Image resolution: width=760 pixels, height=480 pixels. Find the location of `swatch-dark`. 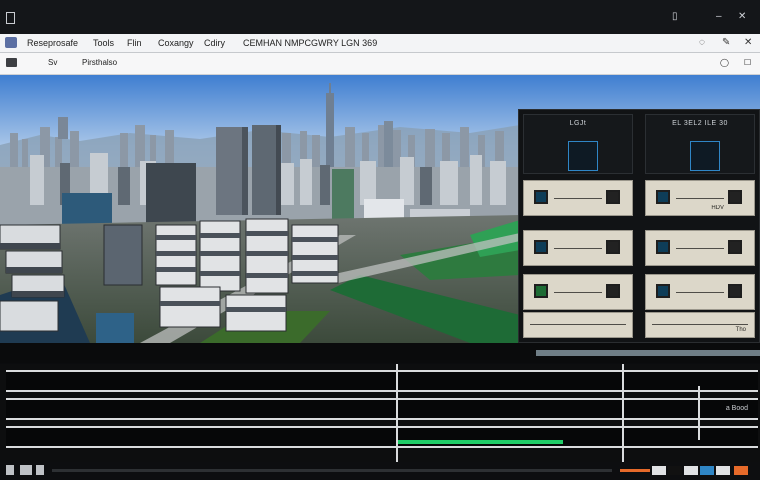

swatch-dark is located at coordinates (675, 470).